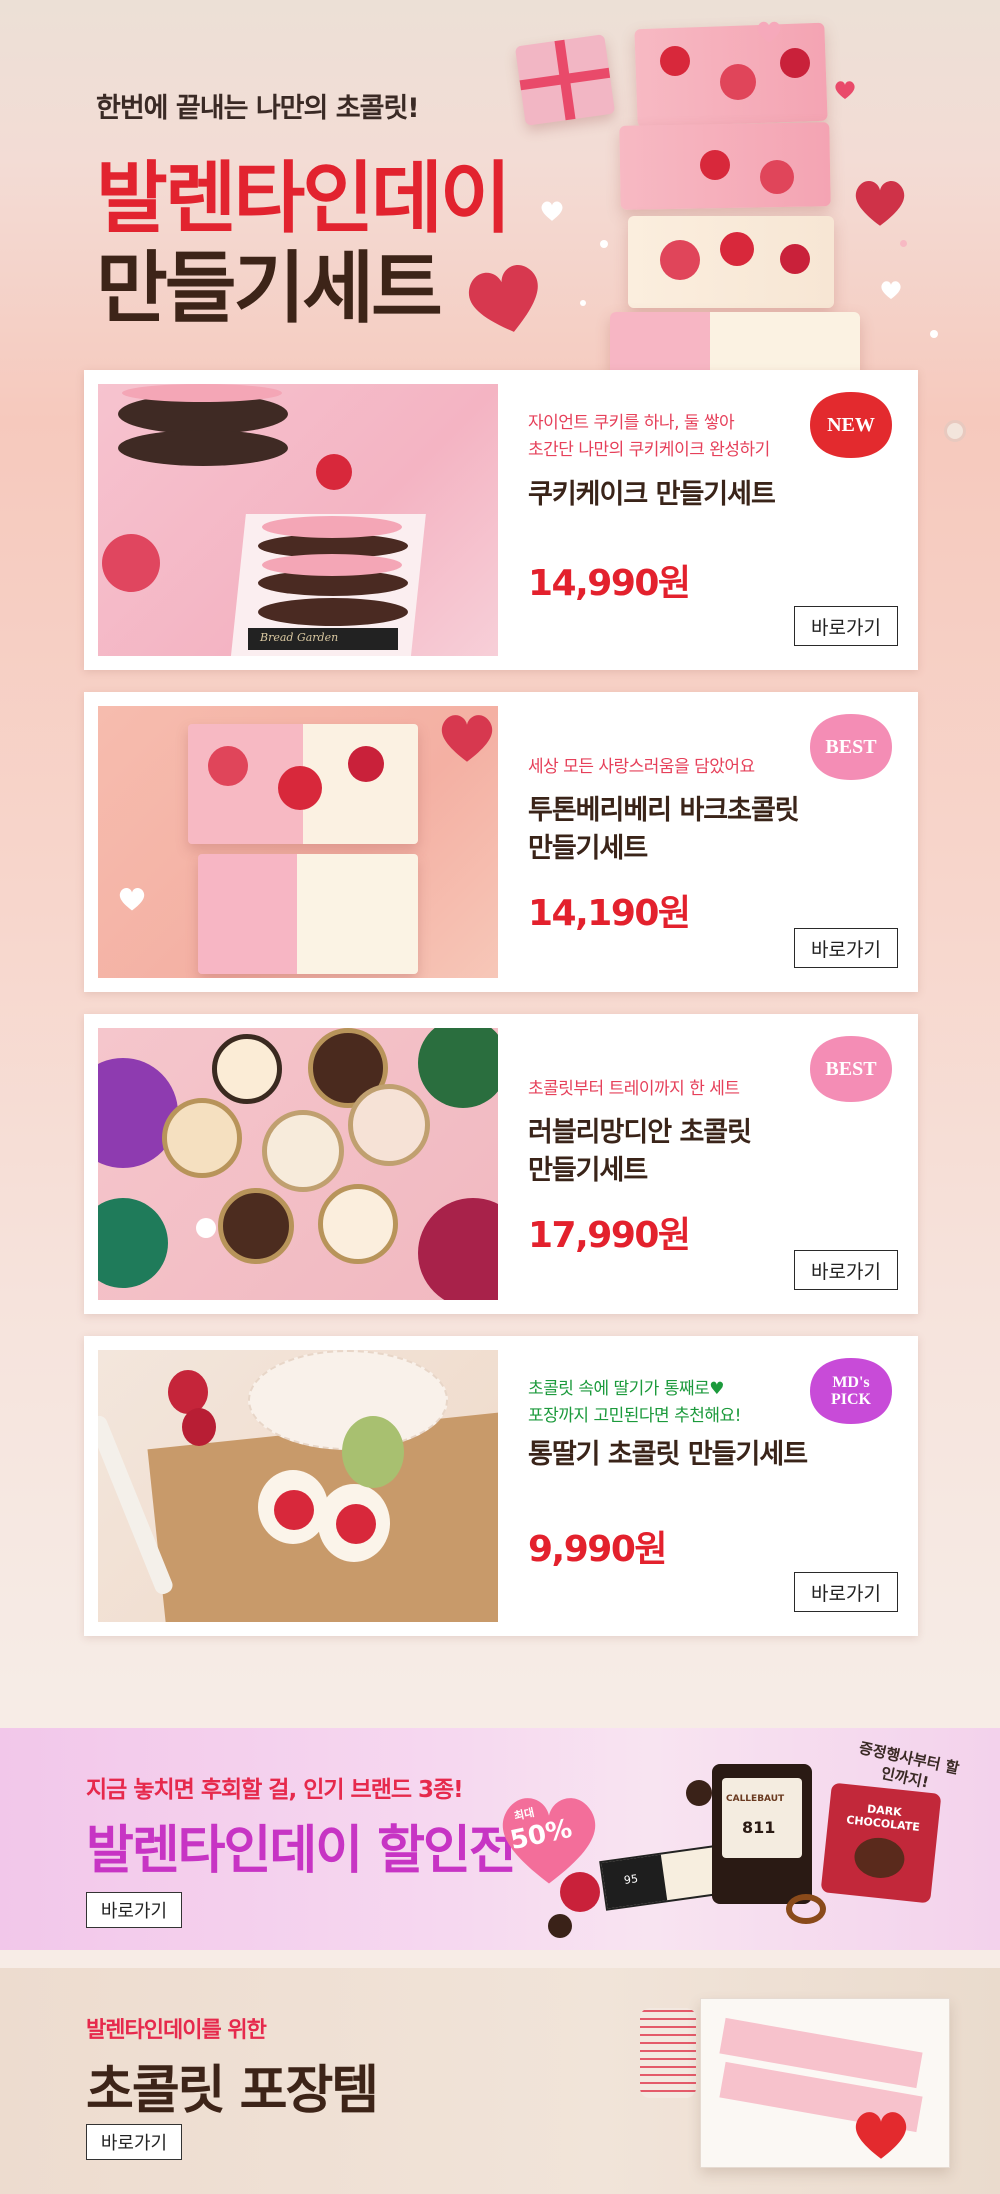  Describe the element at coordinates (298, 1164) in the screenshot. I see `product-image-mendiant` at that location.